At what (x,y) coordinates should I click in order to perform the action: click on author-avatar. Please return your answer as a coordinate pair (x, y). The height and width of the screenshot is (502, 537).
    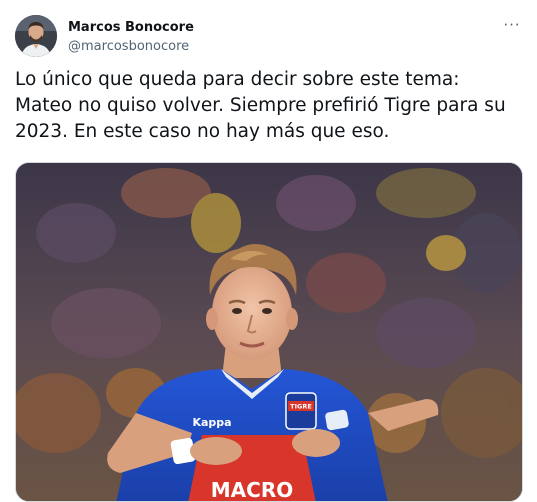
    Looking at the image, I should click on (36, 36).